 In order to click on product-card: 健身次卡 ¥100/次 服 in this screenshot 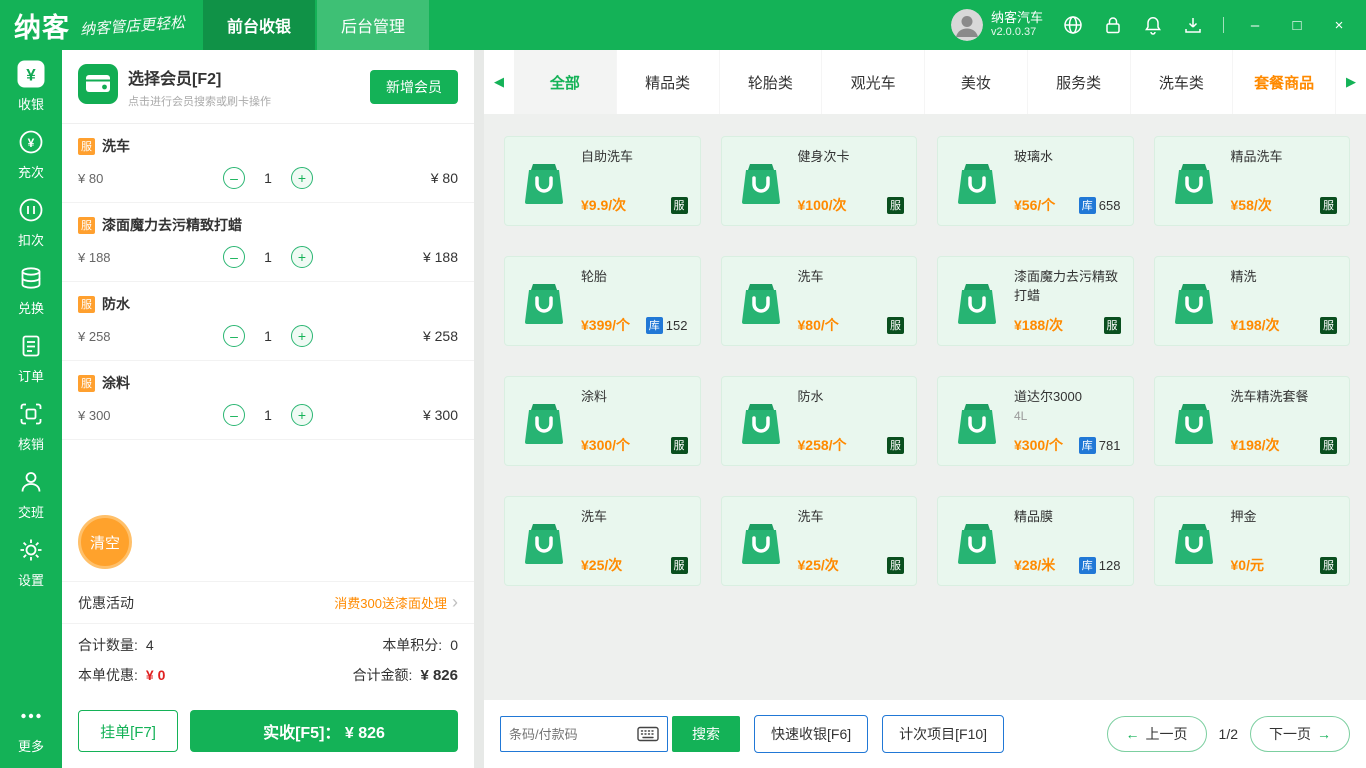, I will do `click(818, 181)`.